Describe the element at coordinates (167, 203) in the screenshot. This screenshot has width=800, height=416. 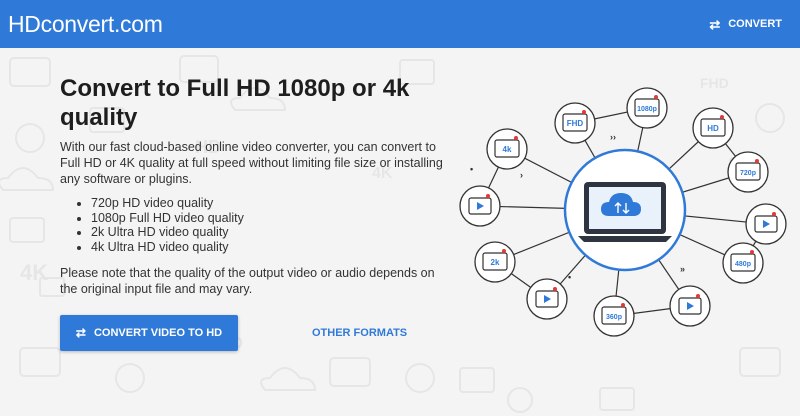
I see `feature-item: 720p HD video quality` at that location.